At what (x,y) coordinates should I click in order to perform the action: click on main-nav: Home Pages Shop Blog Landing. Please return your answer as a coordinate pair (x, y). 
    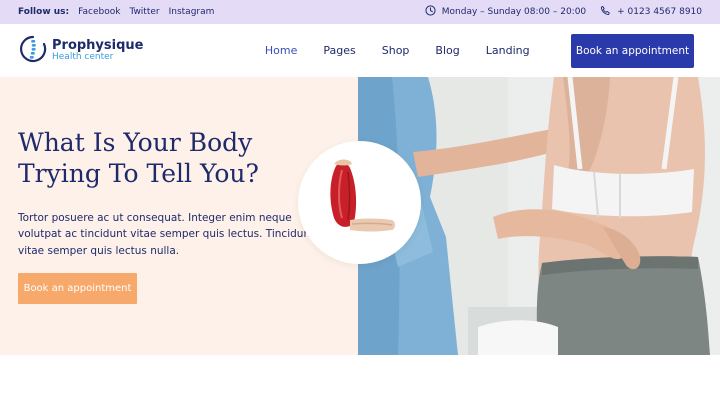
    Looking at the image, I should click on (397, 50).